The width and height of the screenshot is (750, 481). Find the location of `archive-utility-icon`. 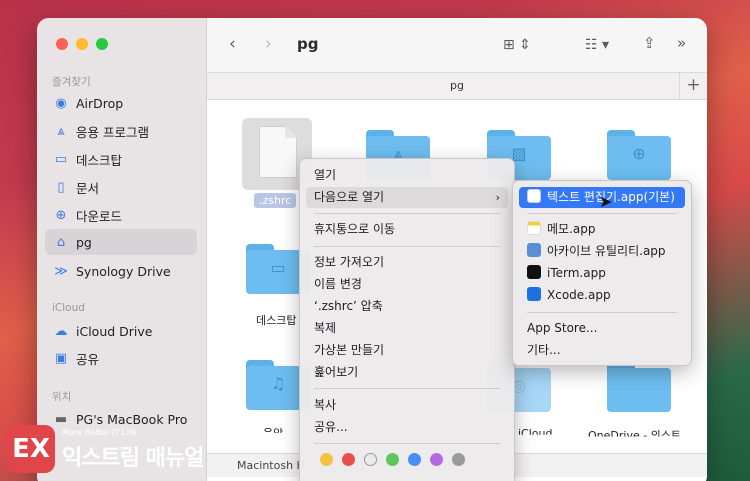

archive-utility-icon is located at coordinates (534, 250).